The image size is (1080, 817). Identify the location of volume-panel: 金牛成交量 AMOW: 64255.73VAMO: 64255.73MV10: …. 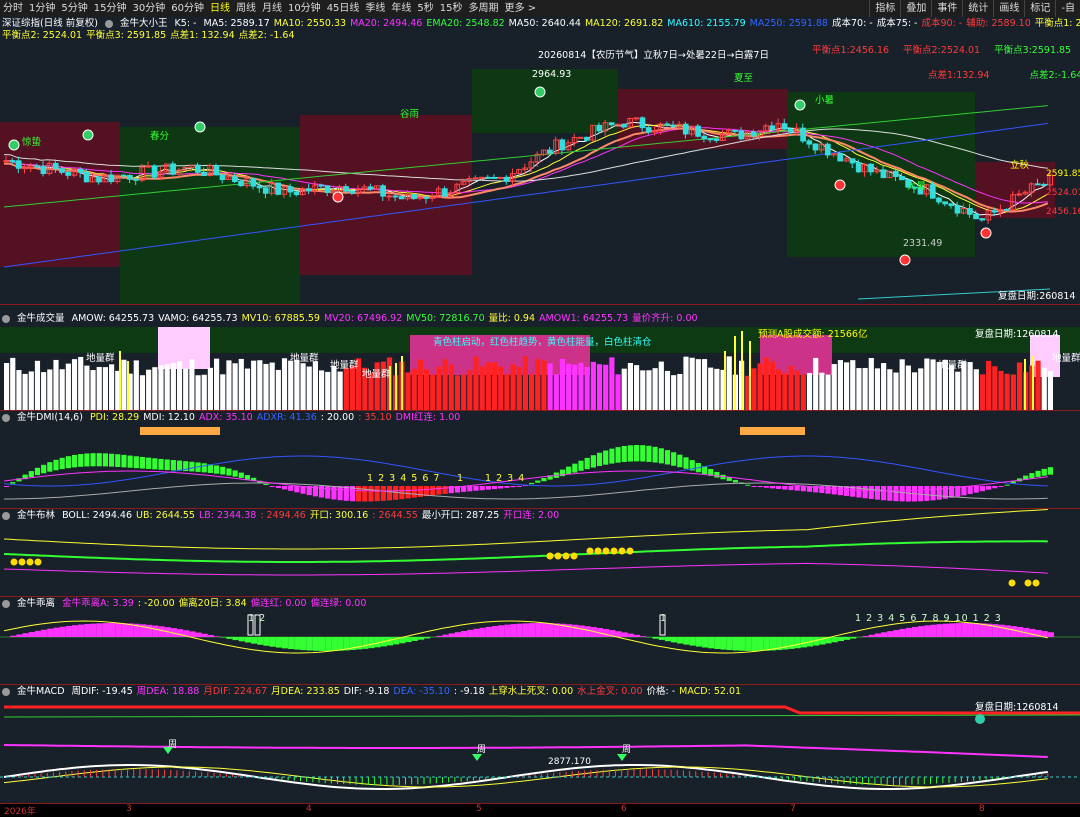
(540, 357).